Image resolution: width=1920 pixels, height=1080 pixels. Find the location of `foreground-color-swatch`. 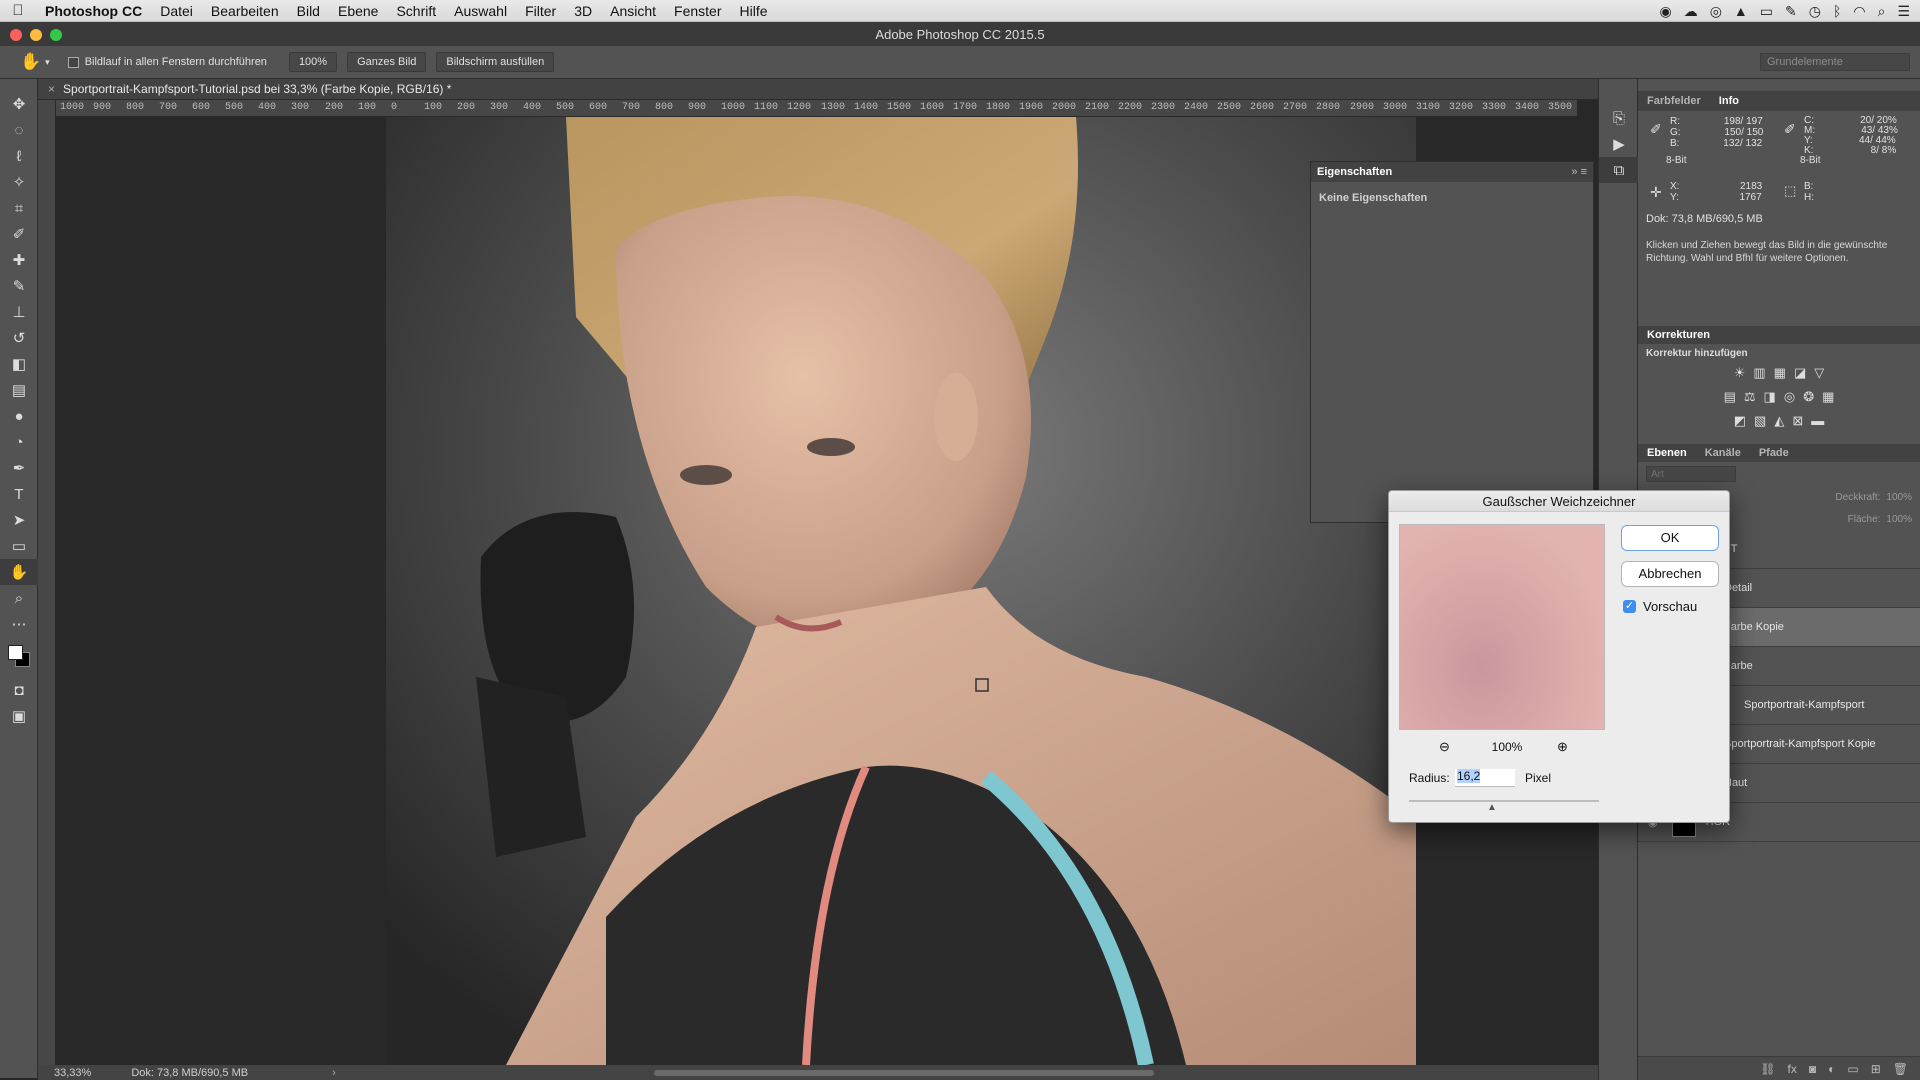

foreground-color-swatch is located at coordinates (15, 652).